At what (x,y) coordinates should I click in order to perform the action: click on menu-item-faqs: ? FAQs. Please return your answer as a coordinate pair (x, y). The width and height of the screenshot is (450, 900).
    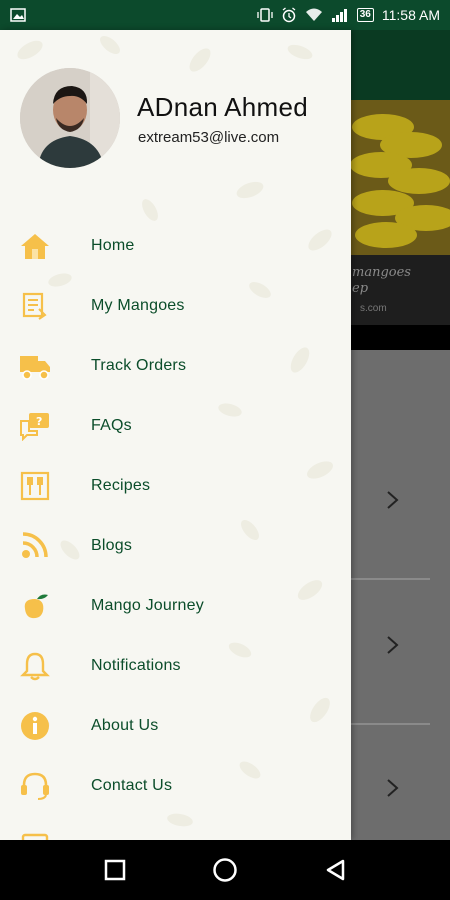
    Looking at the image, I should click on (175, 426).